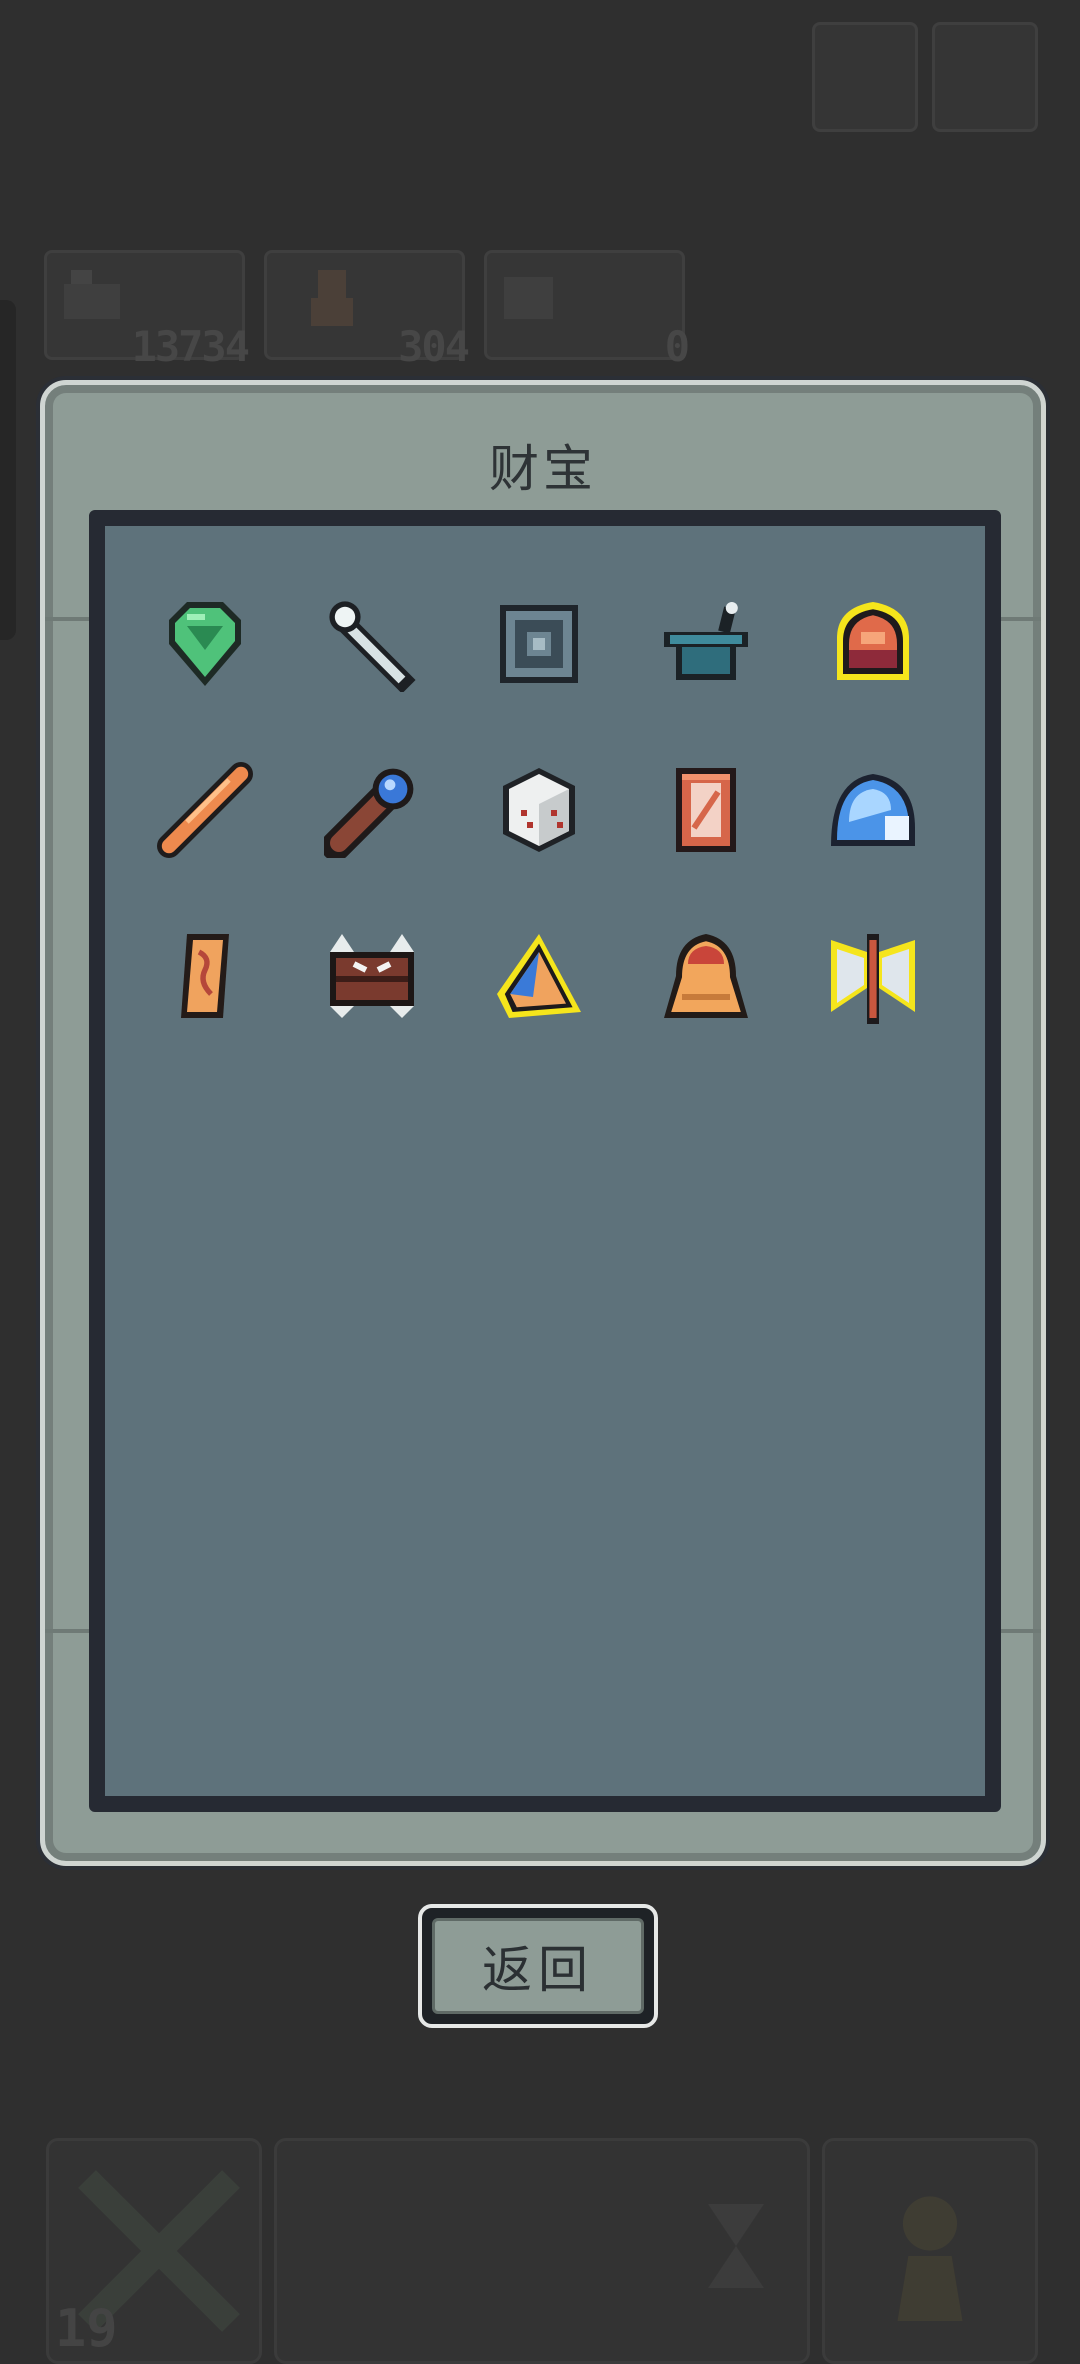  What do you see at coordinates (190, 346) in the screenshot?
I see `stat-gold-value: 13734` at bounding box center [190, 346].